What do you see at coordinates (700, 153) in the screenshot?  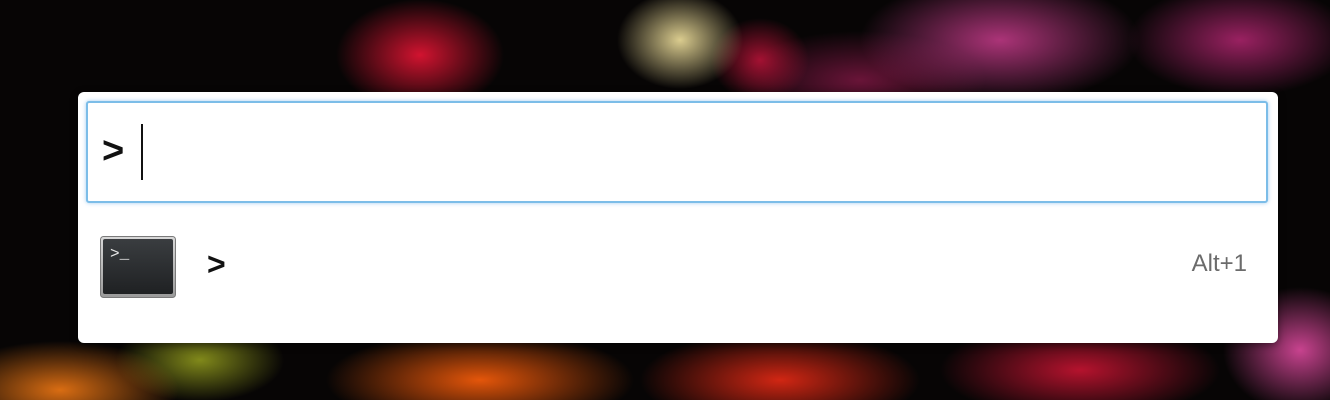 I see `query-input` at bounding box center [700, 153].